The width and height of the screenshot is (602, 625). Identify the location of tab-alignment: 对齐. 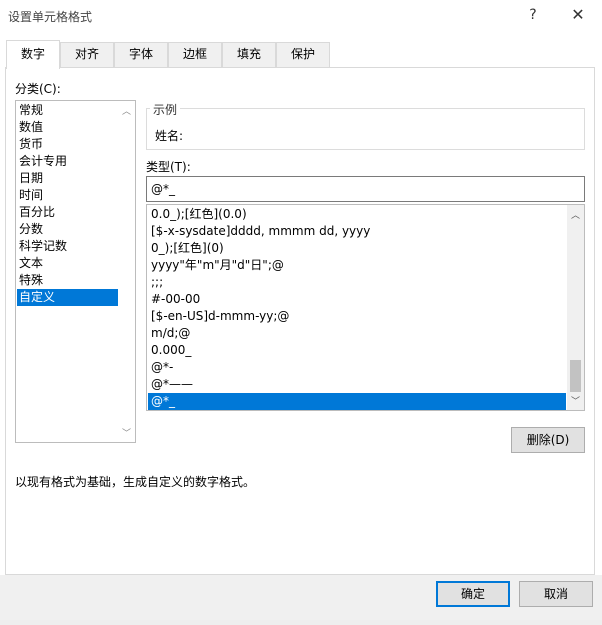
(87, 54).